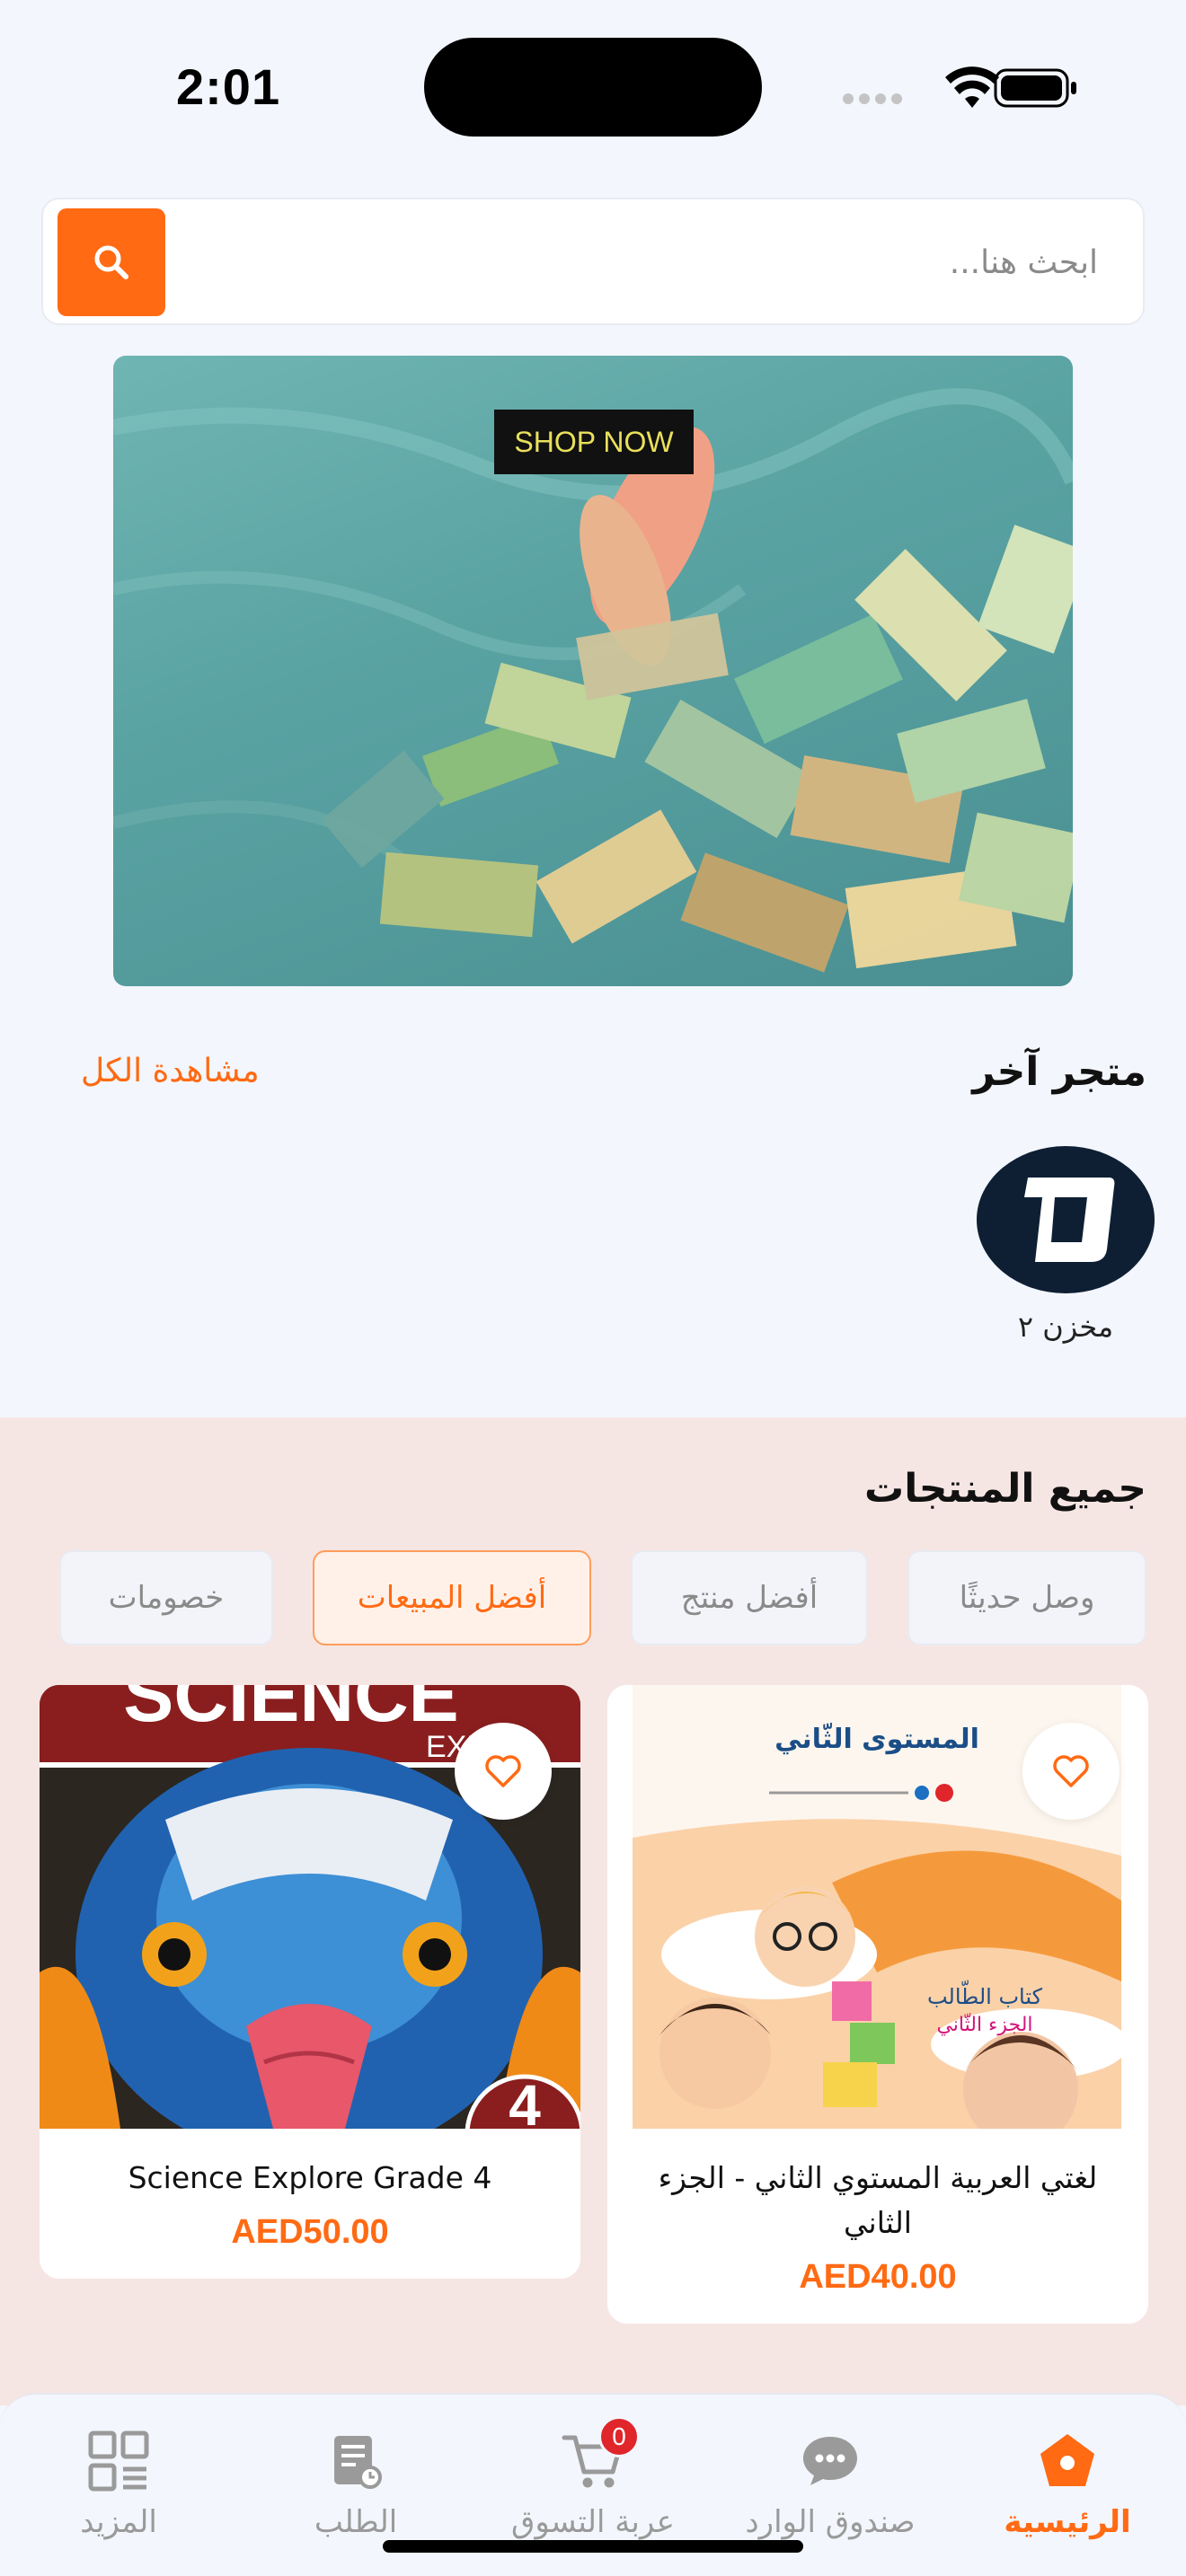  What do you see at coordinates (525, 2101) in the screenshot?
I see `svg-text: 4` at bounding box center [525, 2101].